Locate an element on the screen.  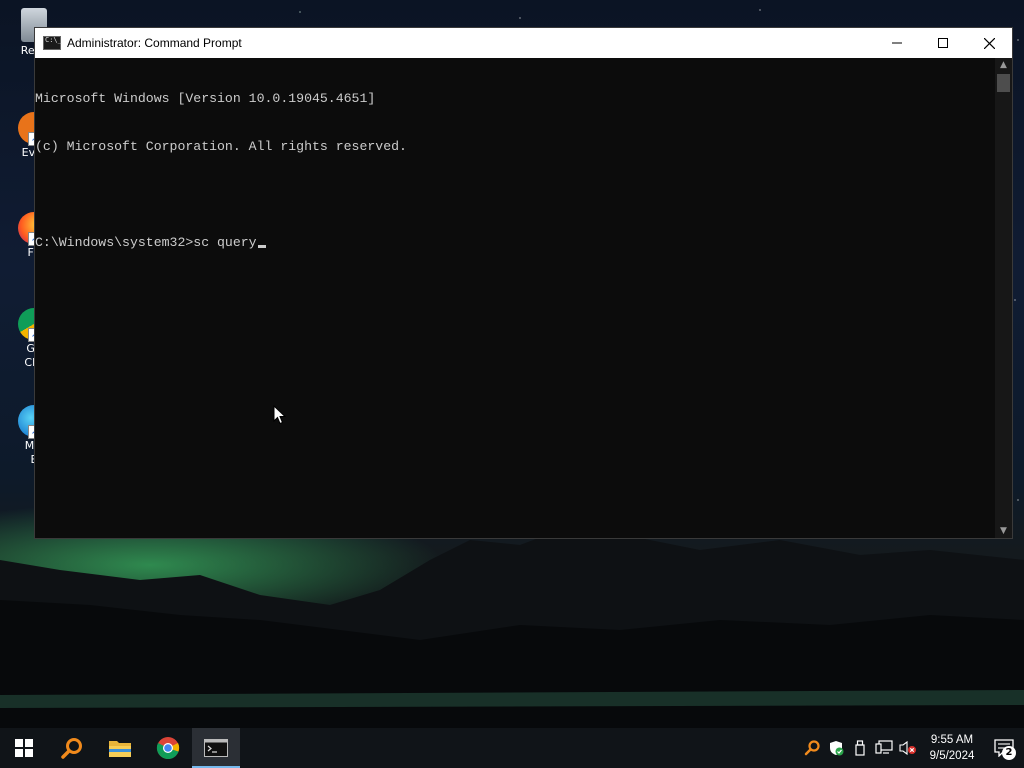
console-prompt: C:\Windows\system32> is located at coordinates (114, 242).